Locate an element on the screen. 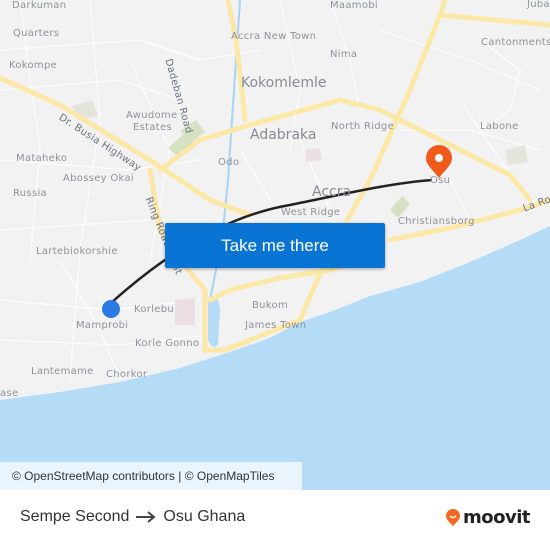  place-label: Accra New Town is located at coordinates (274, 36).